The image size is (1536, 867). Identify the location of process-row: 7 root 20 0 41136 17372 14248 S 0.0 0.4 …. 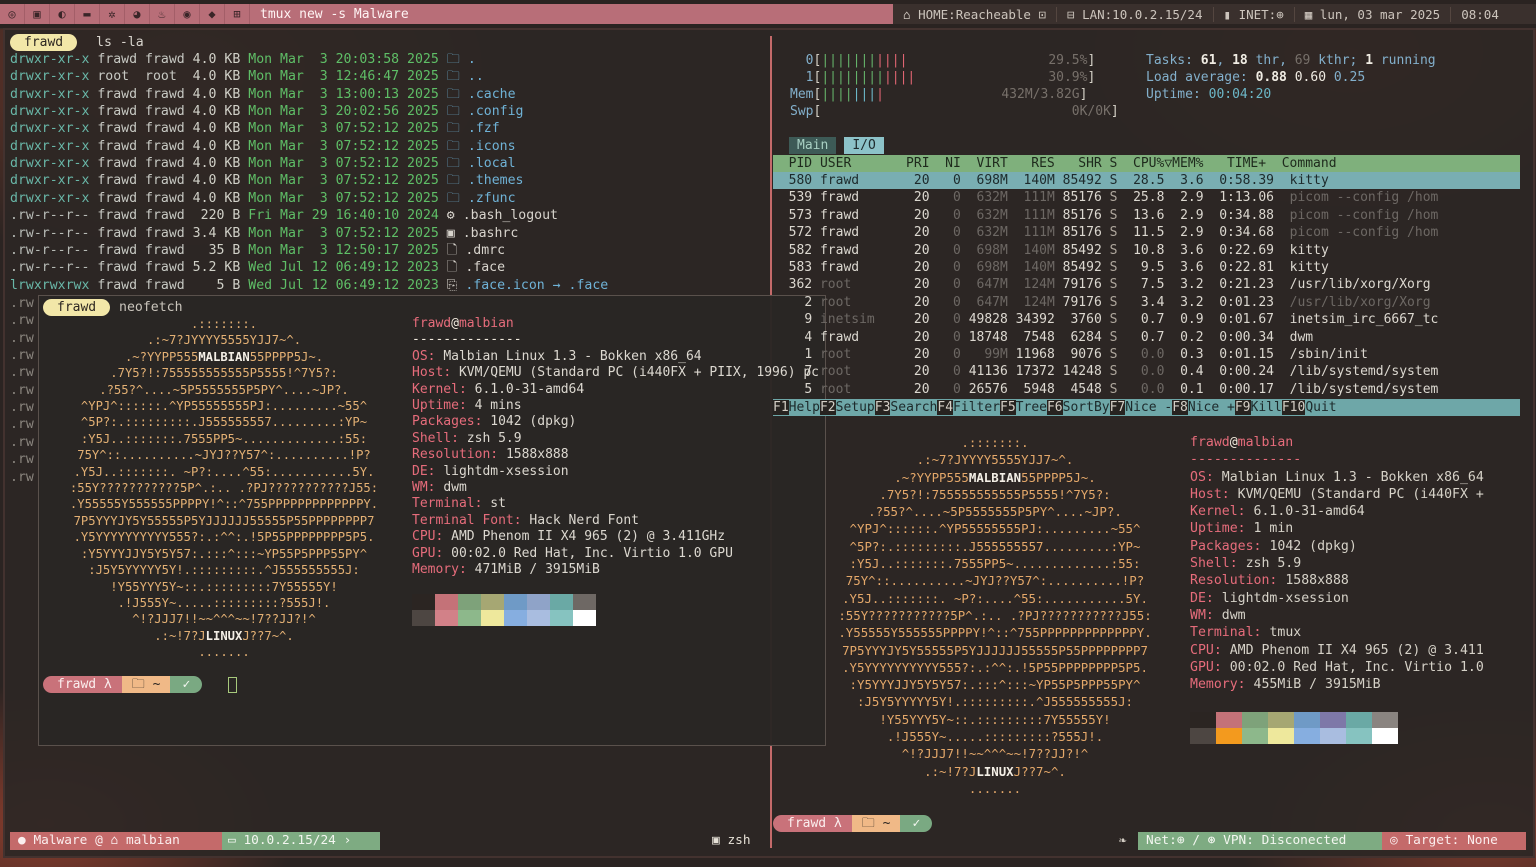
(1146, 371).